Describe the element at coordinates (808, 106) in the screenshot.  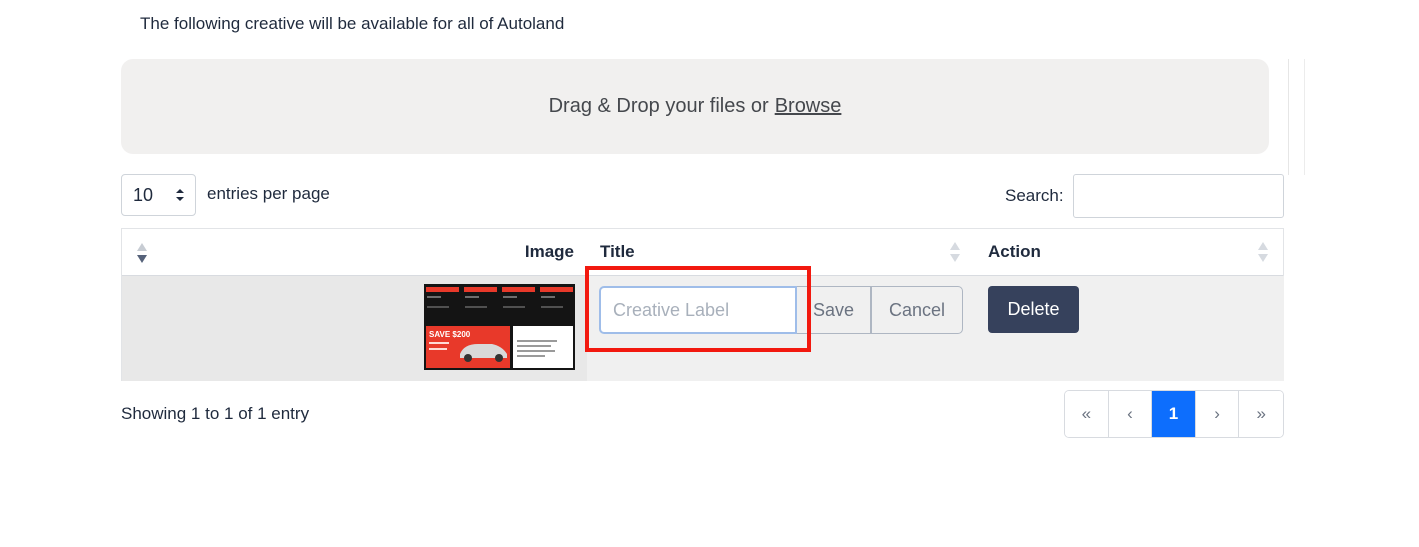
I see `browse-link: Browse` at that location.